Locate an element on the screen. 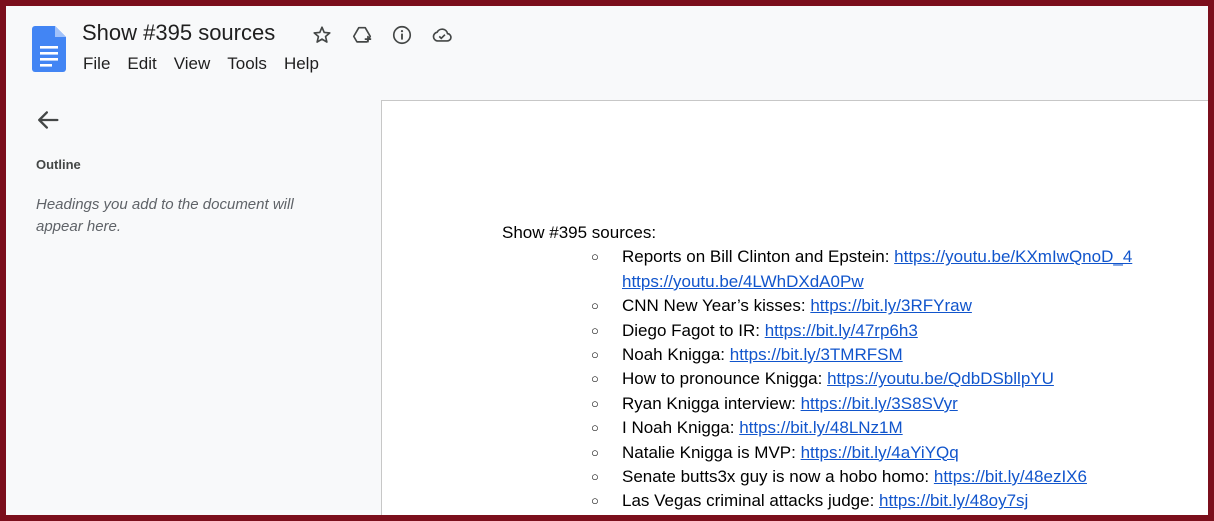  item-link: https://bit.ly/3TMRFSM is located at coordinates (816, 354).